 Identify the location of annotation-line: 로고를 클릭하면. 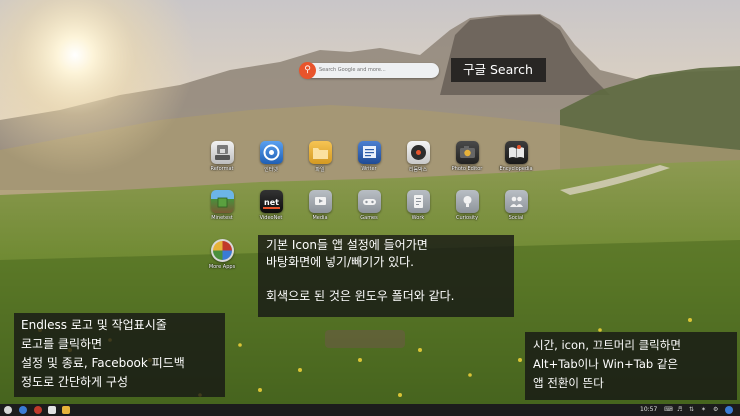
(62, 344).